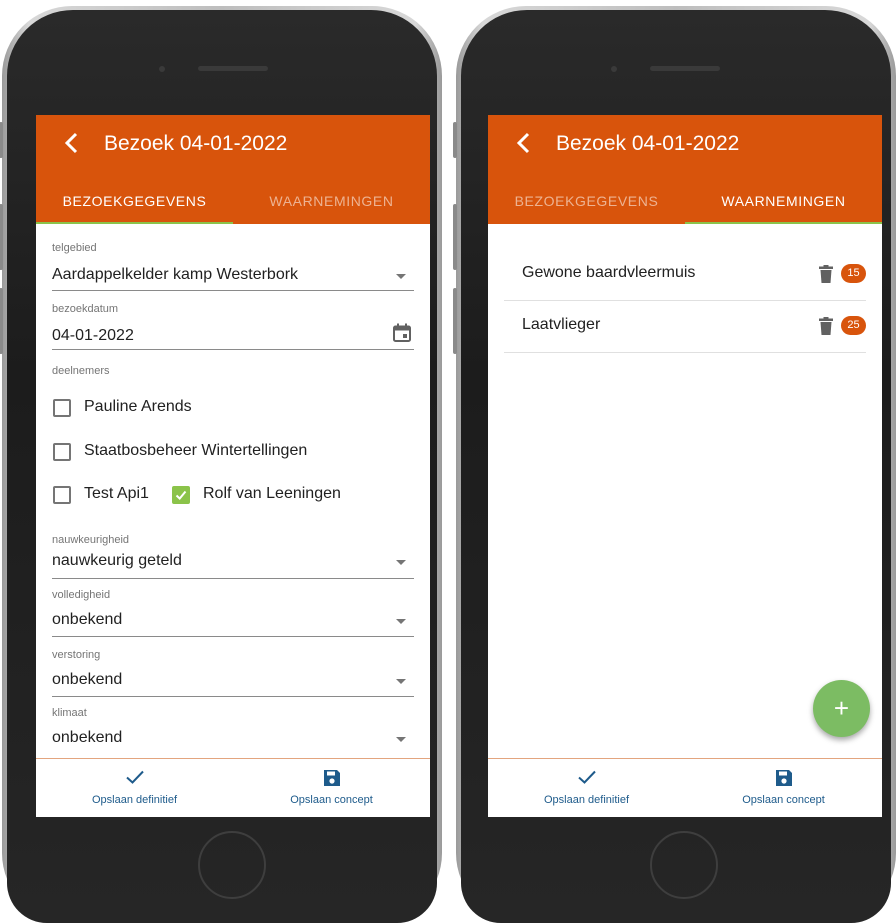  Describe the element at coordinates (272, 493) in the screenshot. I see `checkbox-label: Rolf van Leeningen` at that location.